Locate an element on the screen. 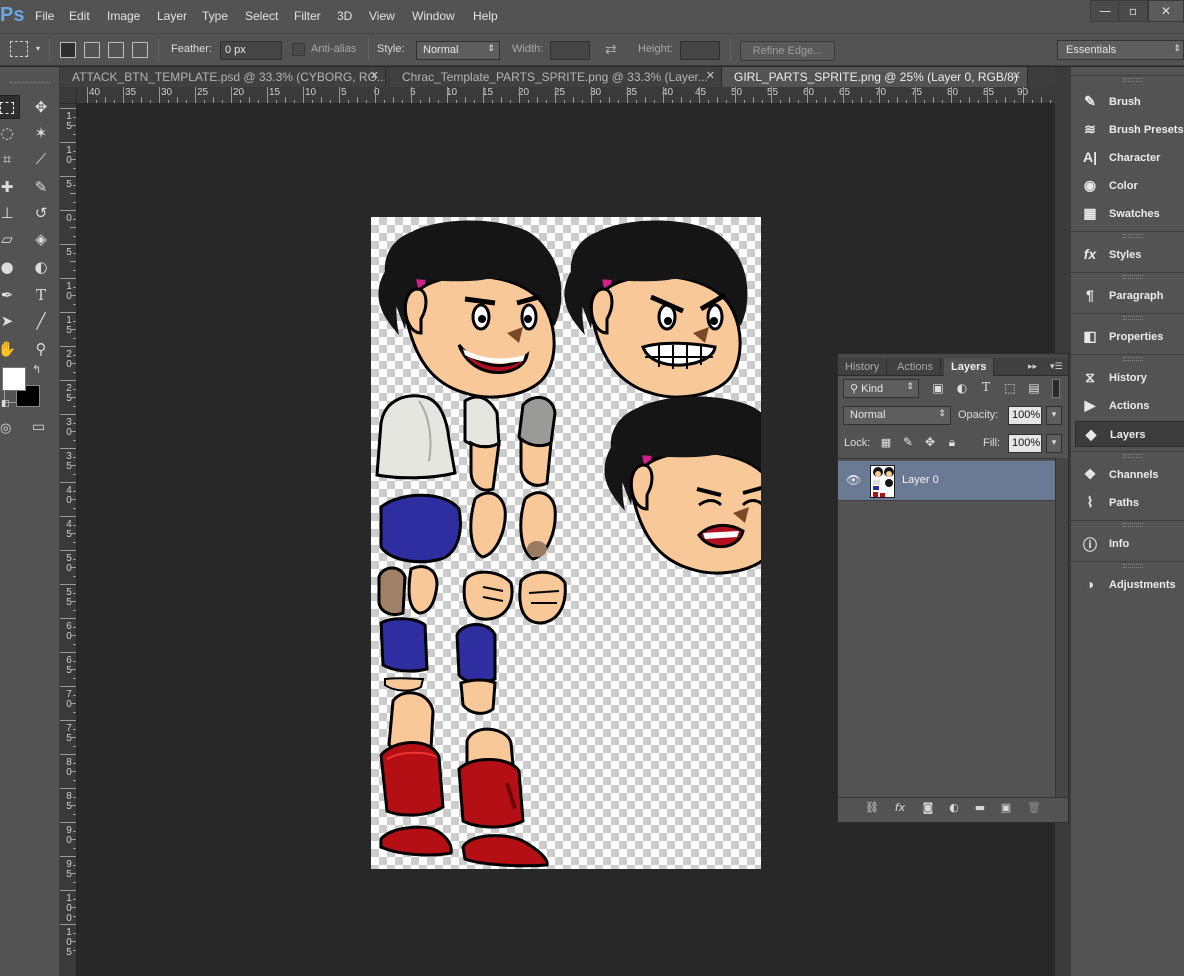  eraser-tool-icon: ▱ is located at coordinates (10, 239).